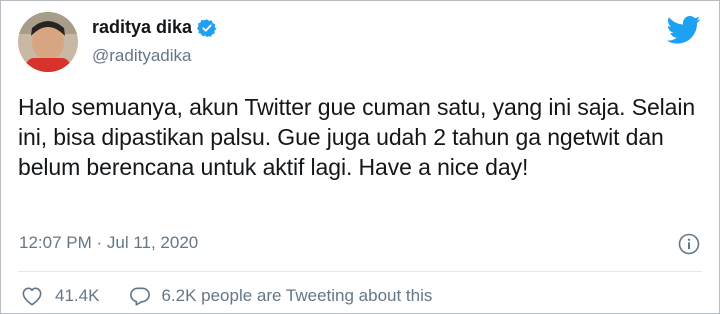 The height and width of the screenshot is (314, 720). Describe the element at coordinates (108, 243) in the screenshot. I see `tweet-timestamp: 12:07 PM · Jul 11, 2020` at that location.